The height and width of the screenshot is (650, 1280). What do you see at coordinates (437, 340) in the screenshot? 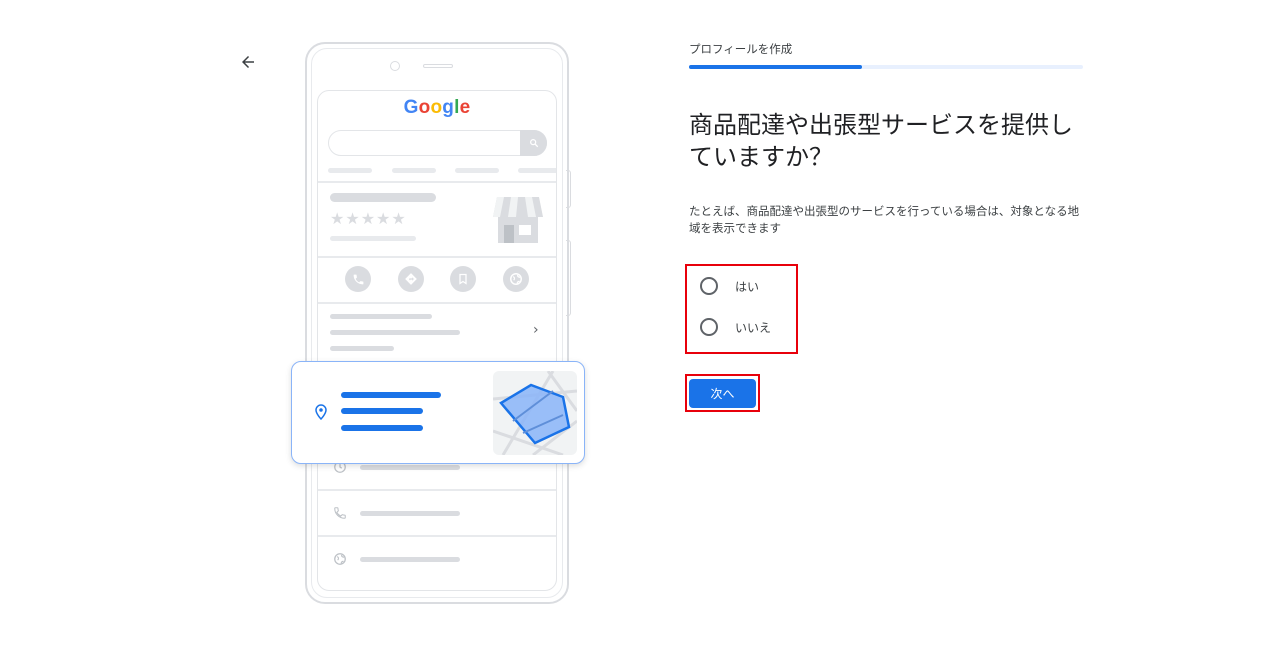
I see `phone-screen: Google ★★★★★ ›` at bounding box center [437, 340].